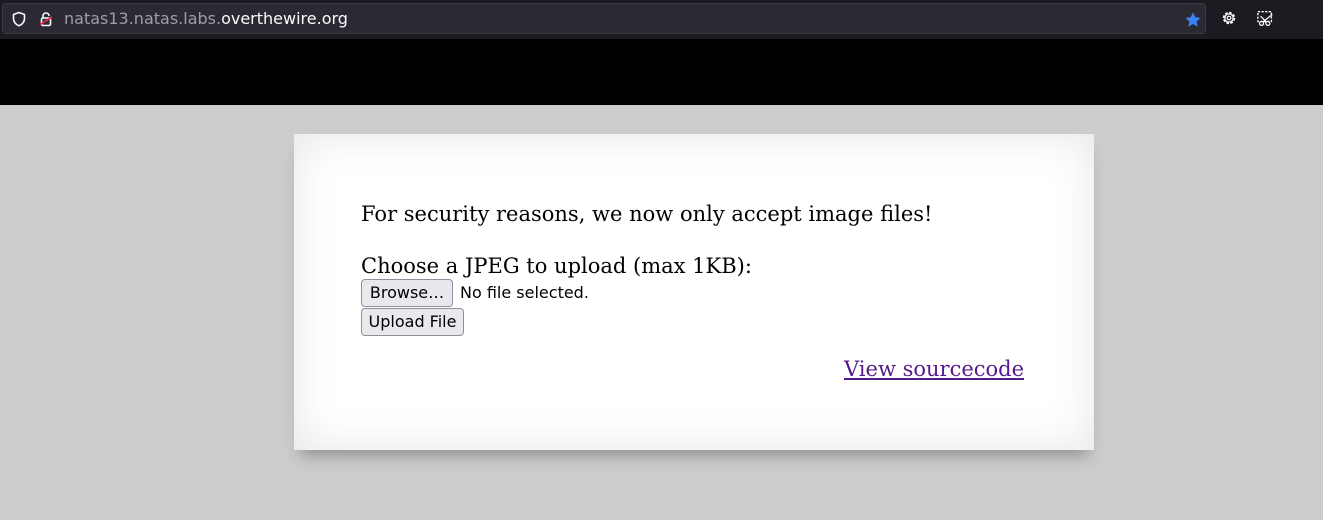  What do you see at coordinates (556, 266) in the screenshot?
I see `upload-prompt-label: Choose a JPEG to upload (max 1KB):` at bounding box center [556, 266].